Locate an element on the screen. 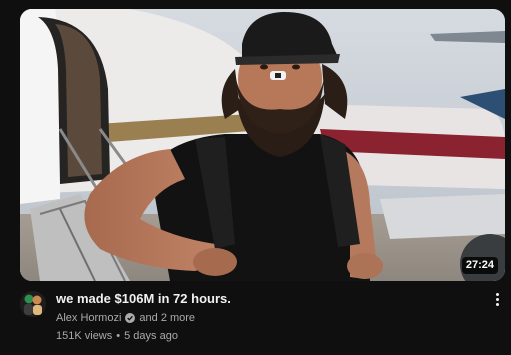 This screenshot has width=511, height=355. more-vertical-icon is located at coordinates (497, 299).